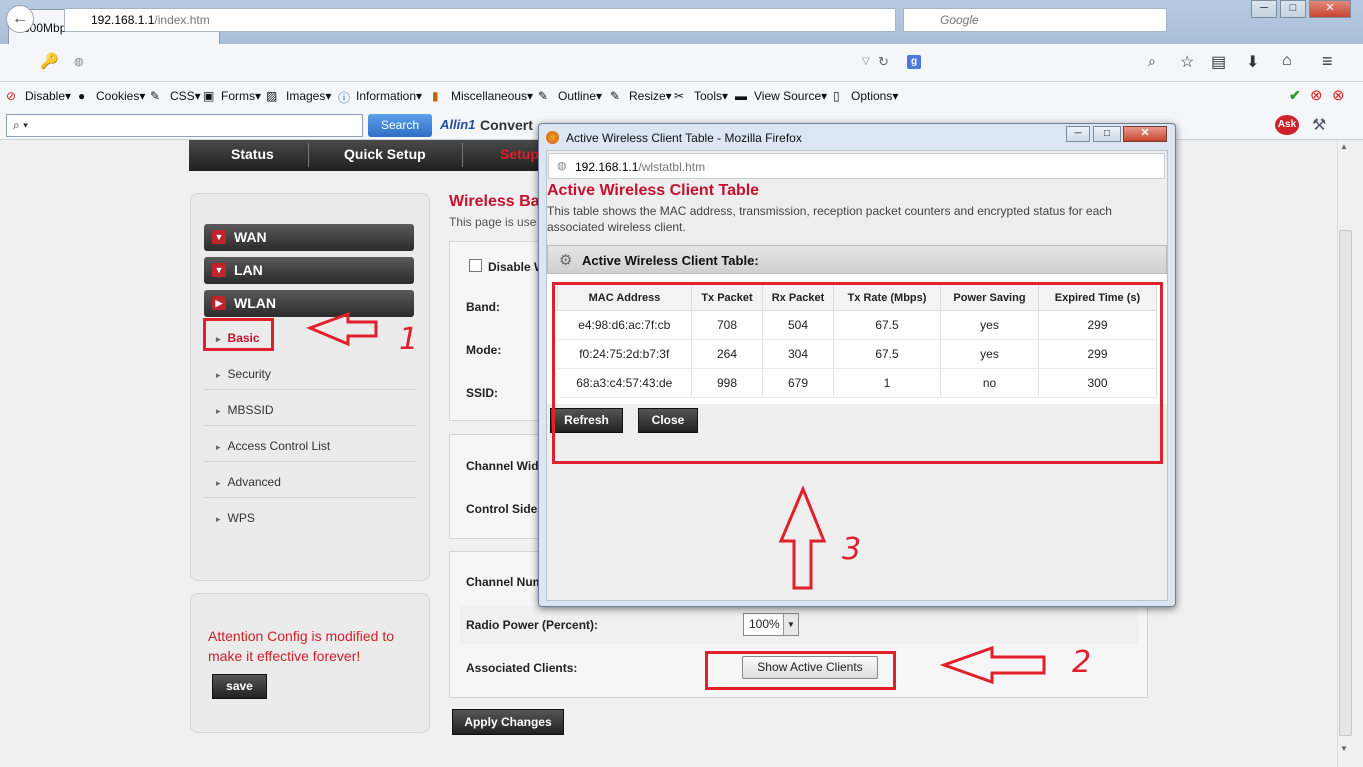 The width and height of the screenshot is (1363, 767). I want to click on save-button: save, so click(239, 686).